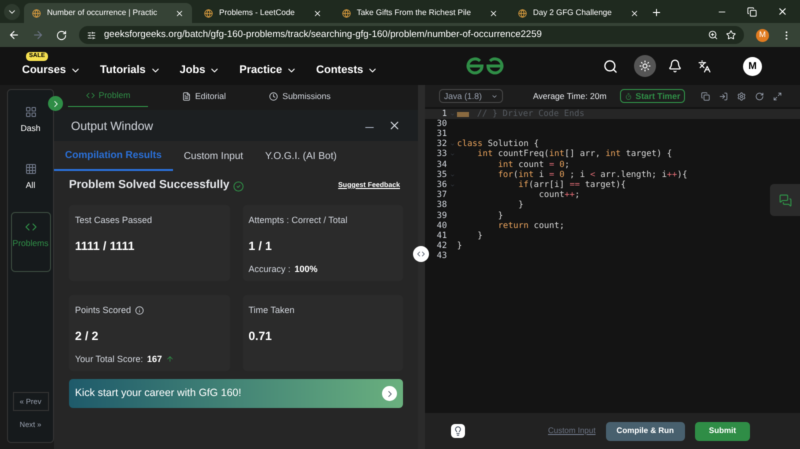 The height and width of the screenshot is (449, 800). Describe the element at coordinates (485, 66) in the screenshot. I see `logo-icon` at that location.